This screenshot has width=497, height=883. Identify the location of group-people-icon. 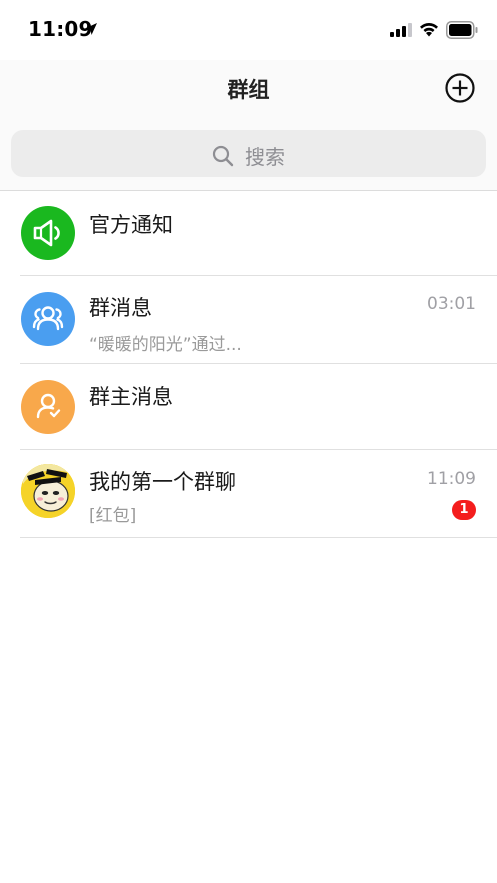
(48, 318).